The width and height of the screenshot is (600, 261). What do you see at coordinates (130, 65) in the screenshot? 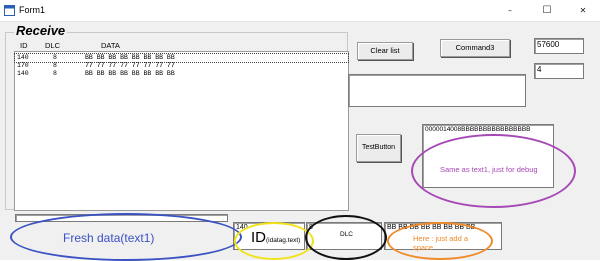
I see `list-item-data: 77 77 77 77 77 77 77 77` at bounding box center [130, 65].